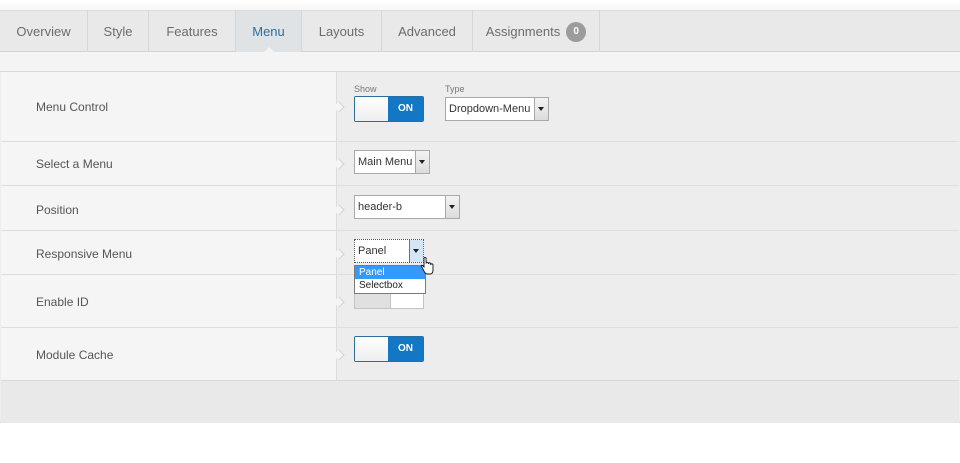 This screenshot has height=463, width=960. What do you see at coordinates (75, 355) in the screenshot?
I see `module-cache-label: Module Cache` at bounding box center [75, 355].